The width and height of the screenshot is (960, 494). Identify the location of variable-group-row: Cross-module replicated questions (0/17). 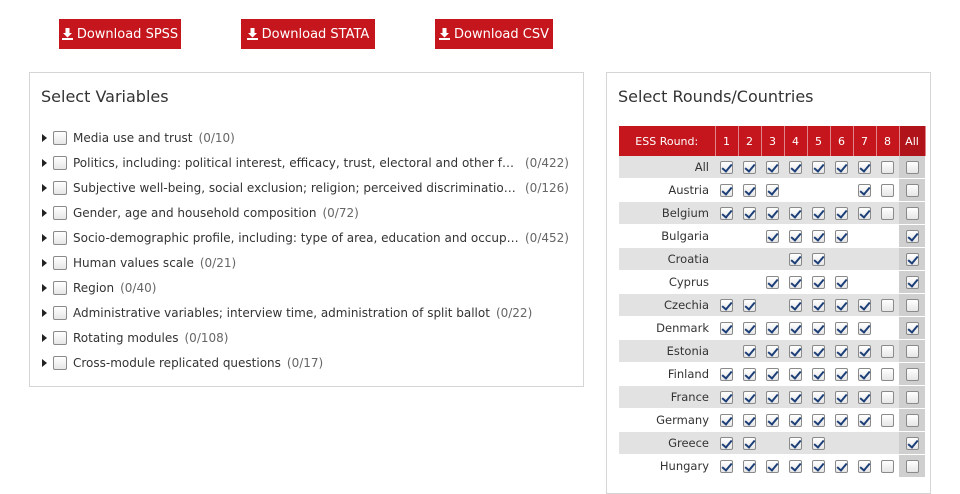
(307, 363).